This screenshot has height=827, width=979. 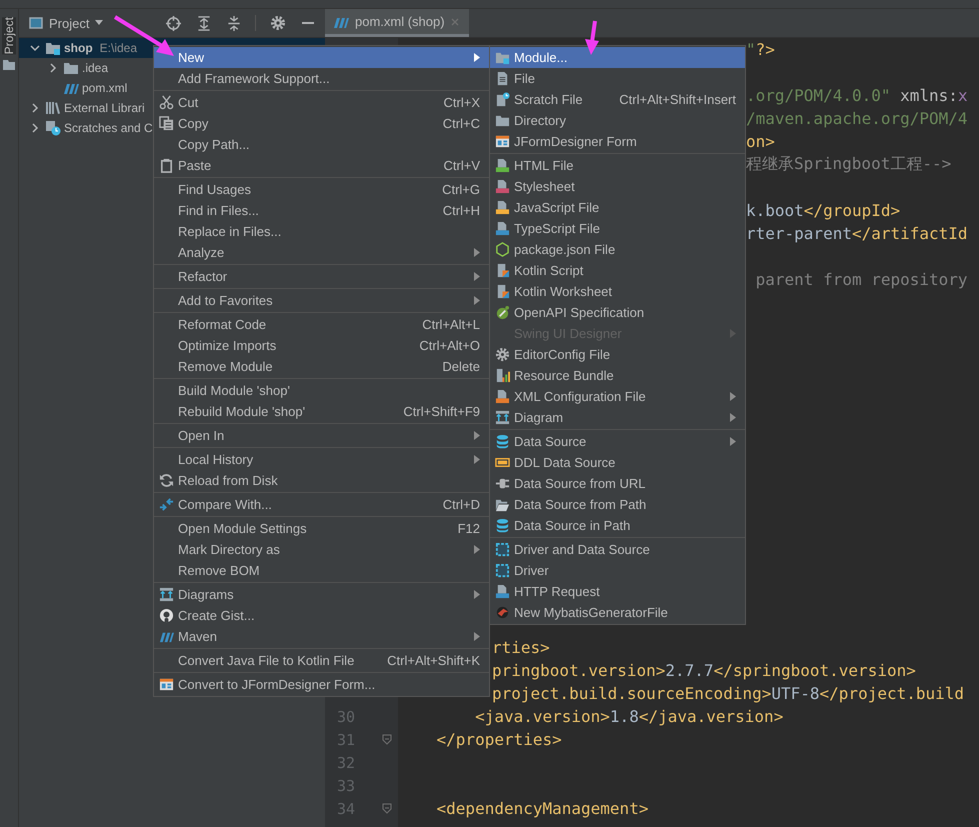 I want to click on shortcut-text: Delete, so click(x=461, y=366).